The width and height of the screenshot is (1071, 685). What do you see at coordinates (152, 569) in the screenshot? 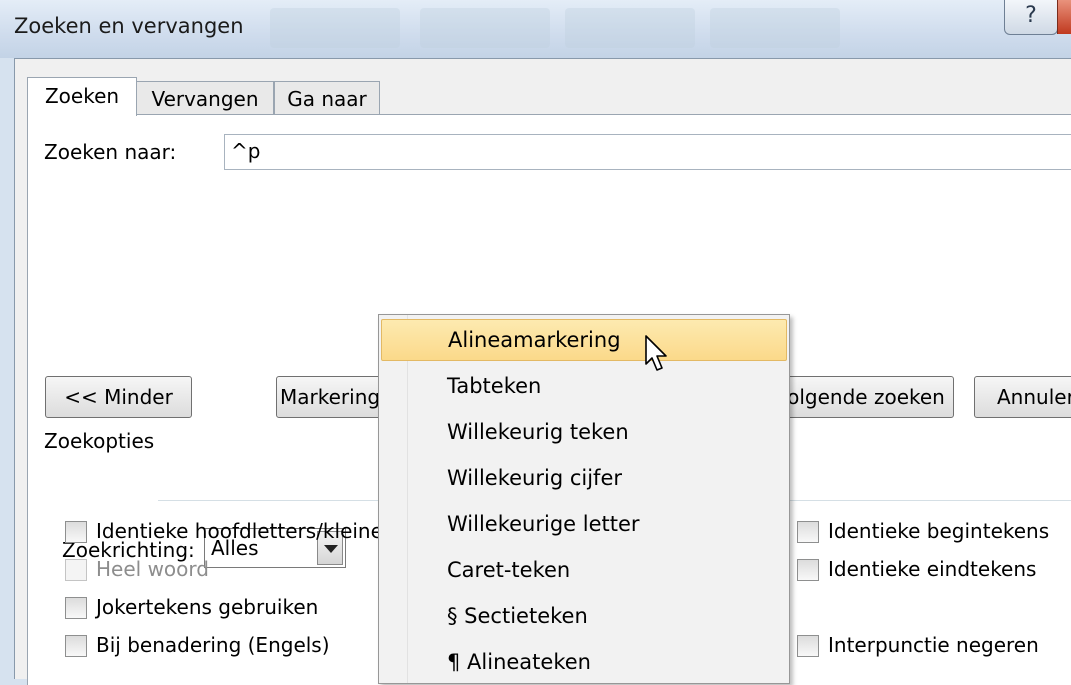
I see `whole-word-label: Heel woord` at bounding box center [152, 569].